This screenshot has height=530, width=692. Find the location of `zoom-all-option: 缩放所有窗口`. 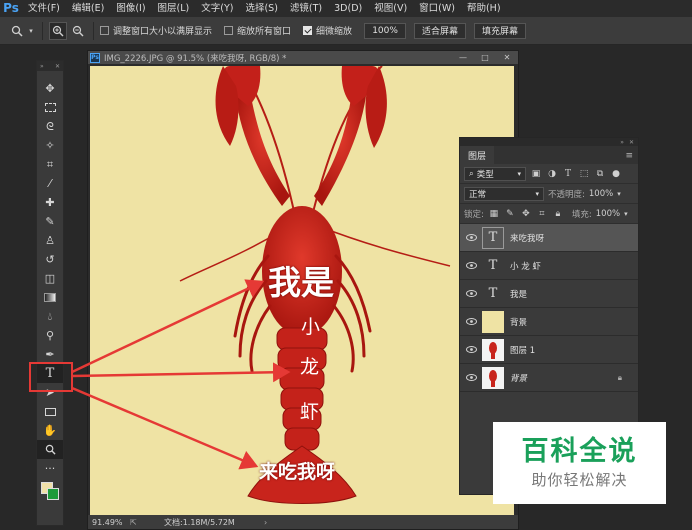

zoom-all-option: 缩放所有窗口 is located at coordinates (257, 30).